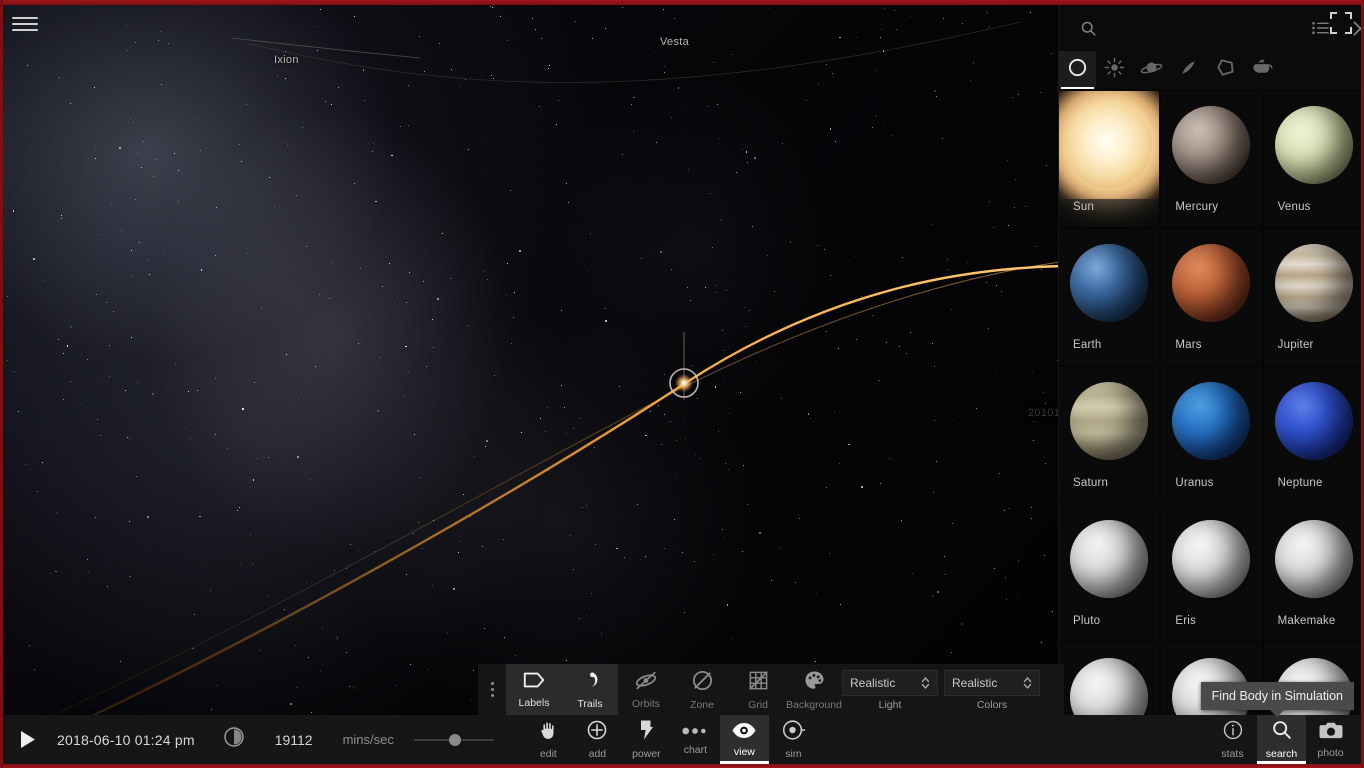 This screenshot has width=1364, height=768. Describe the element at coordinates (492, 689) in the screenshot. I see `more-options-icon` at that location.